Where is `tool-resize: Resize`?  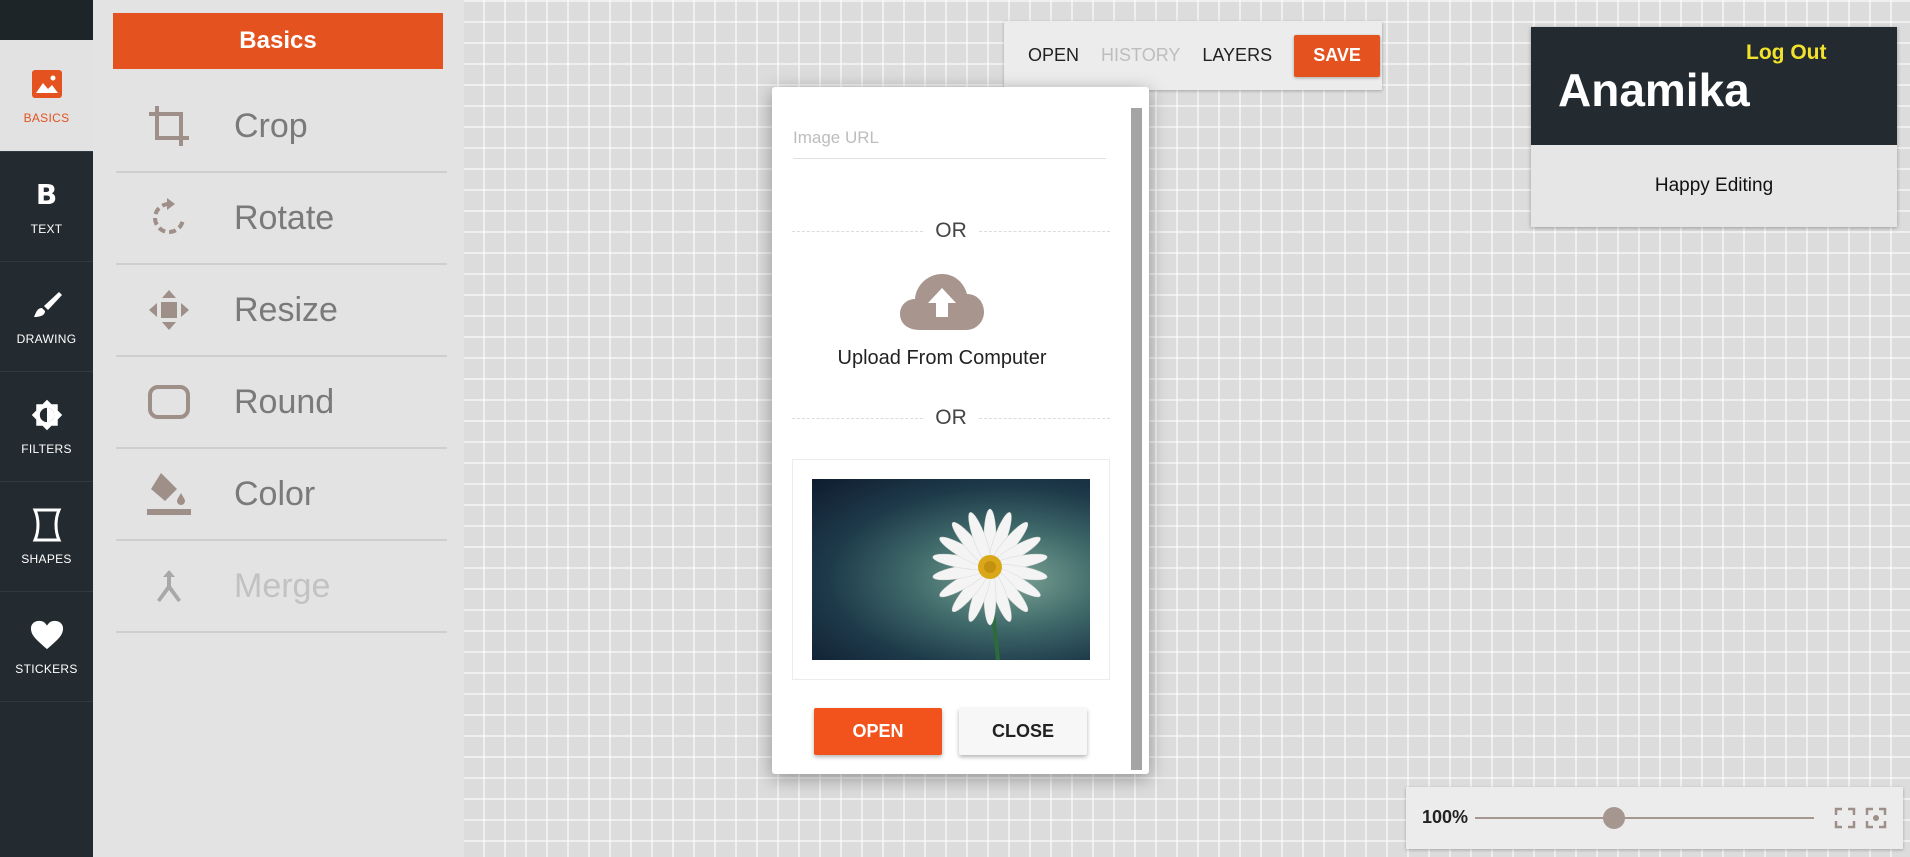 tool-resize: Resize is located at coordinates (281, 311).